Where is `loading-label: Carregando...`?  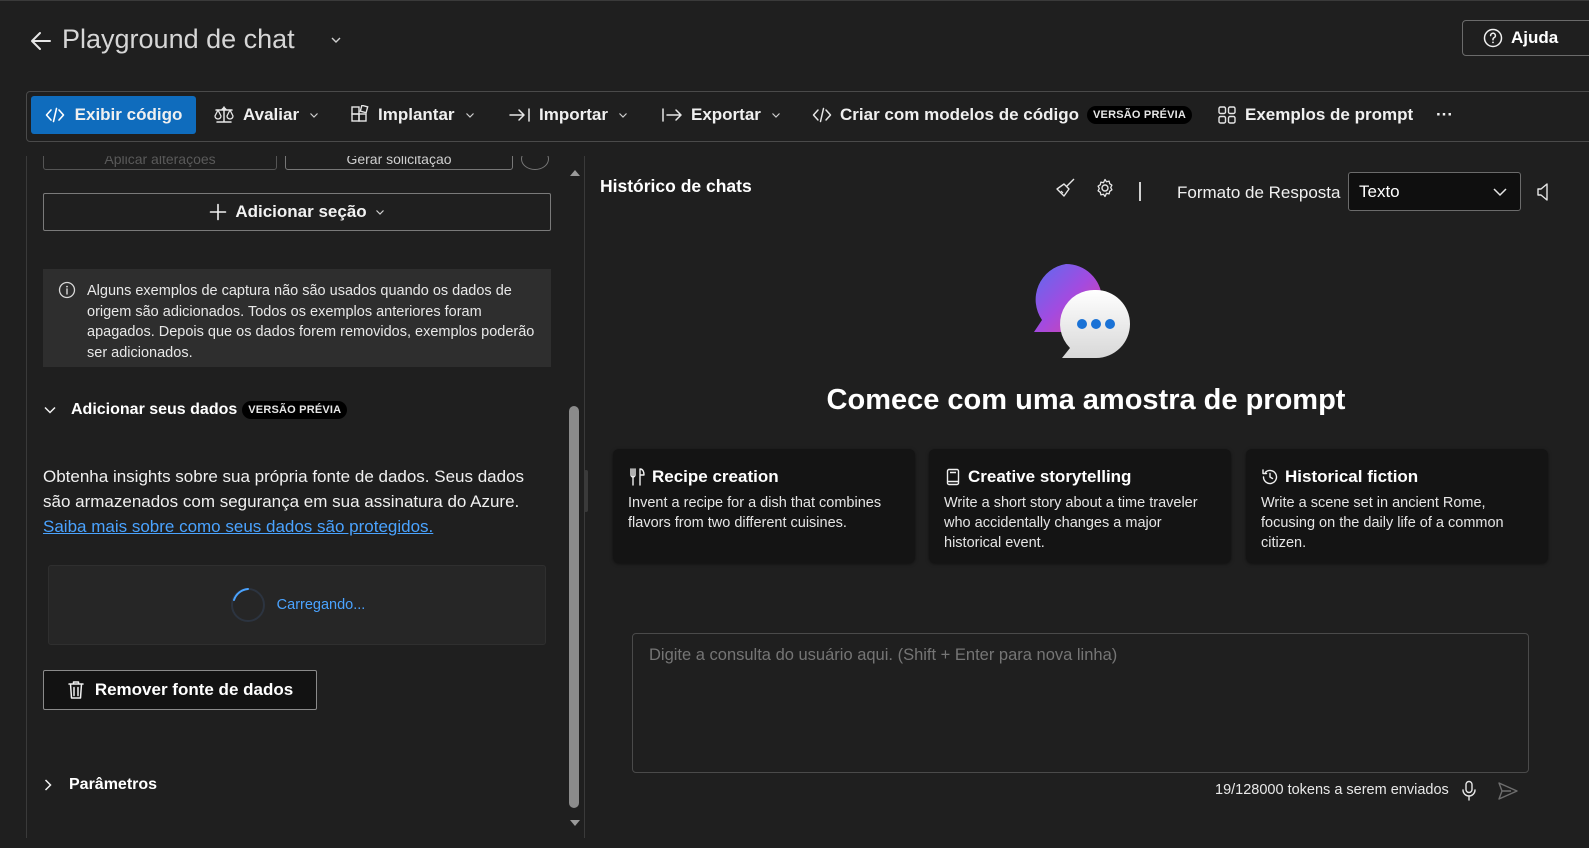
loading-label: Carregando... is located at coordinates (321, 605).